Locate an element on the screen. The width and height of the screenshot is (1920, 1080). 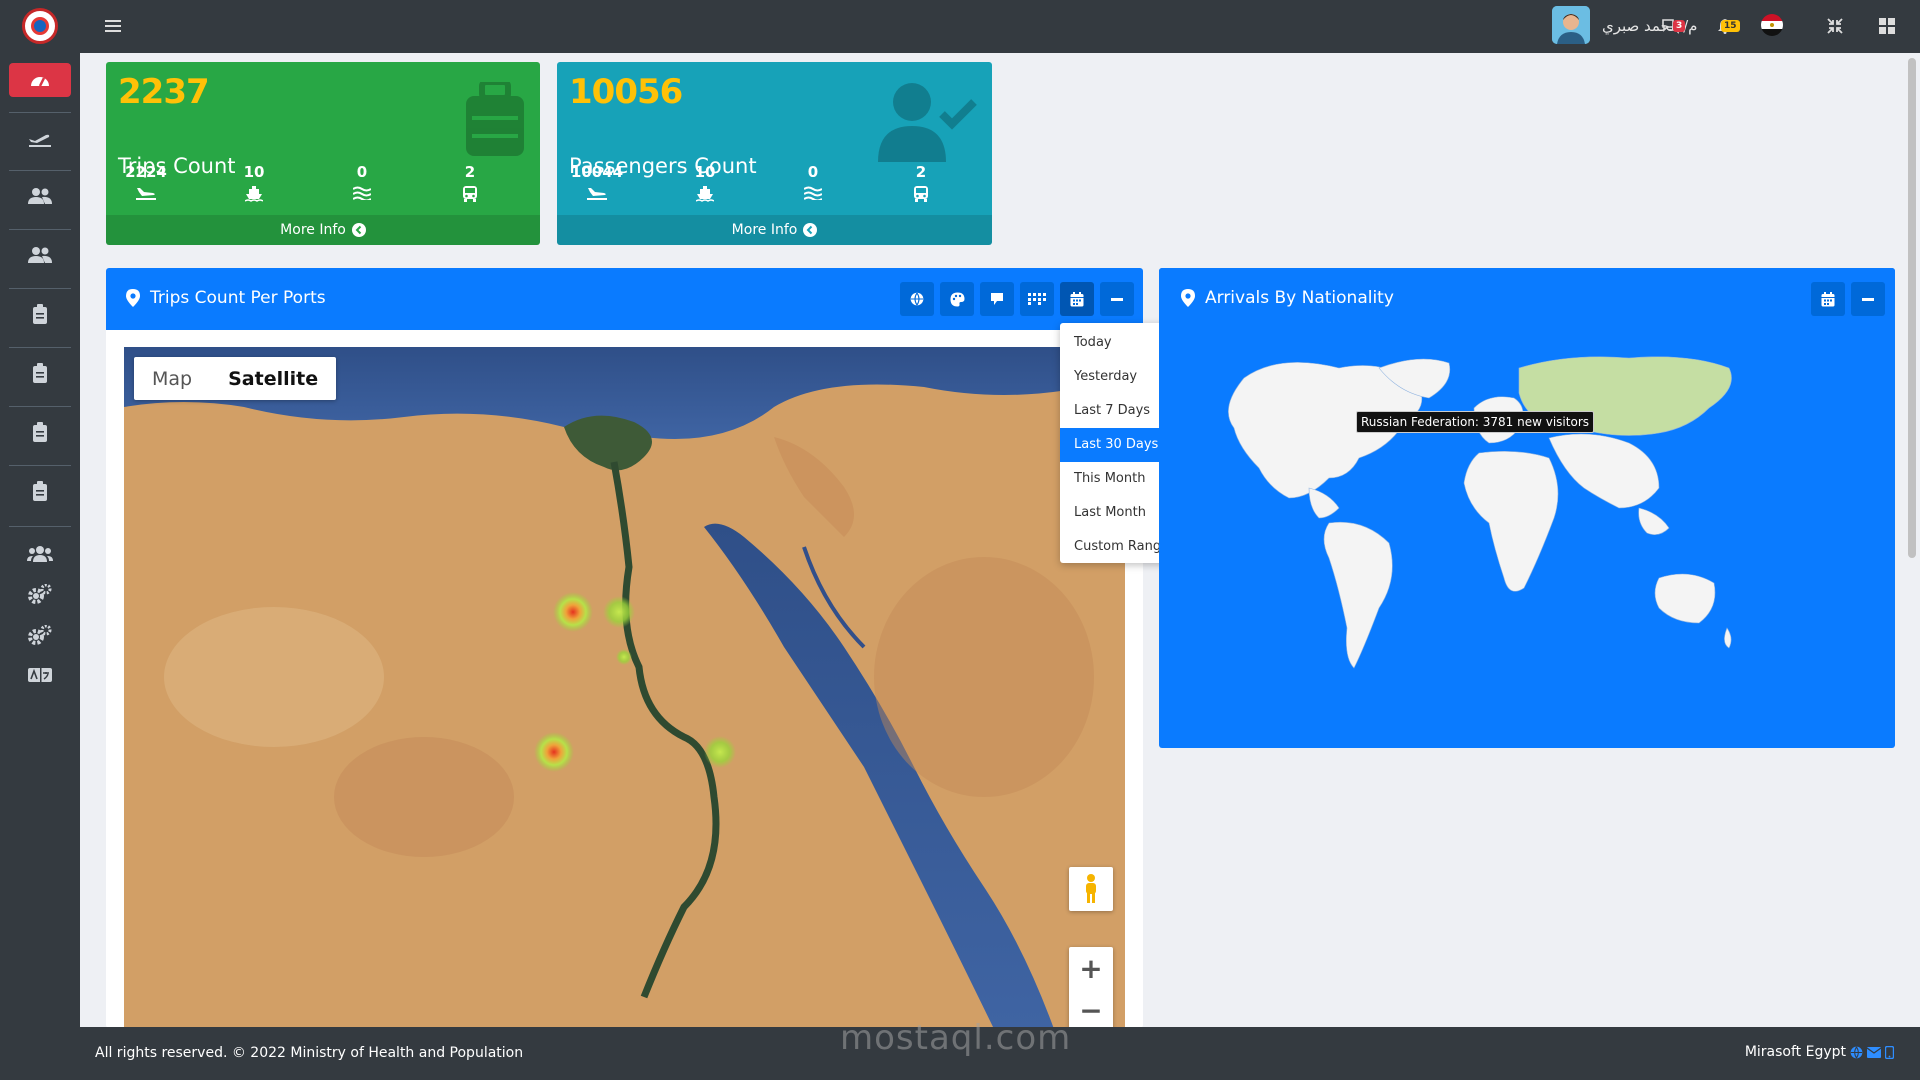
ship-icon is located at coordinates (254, 194).